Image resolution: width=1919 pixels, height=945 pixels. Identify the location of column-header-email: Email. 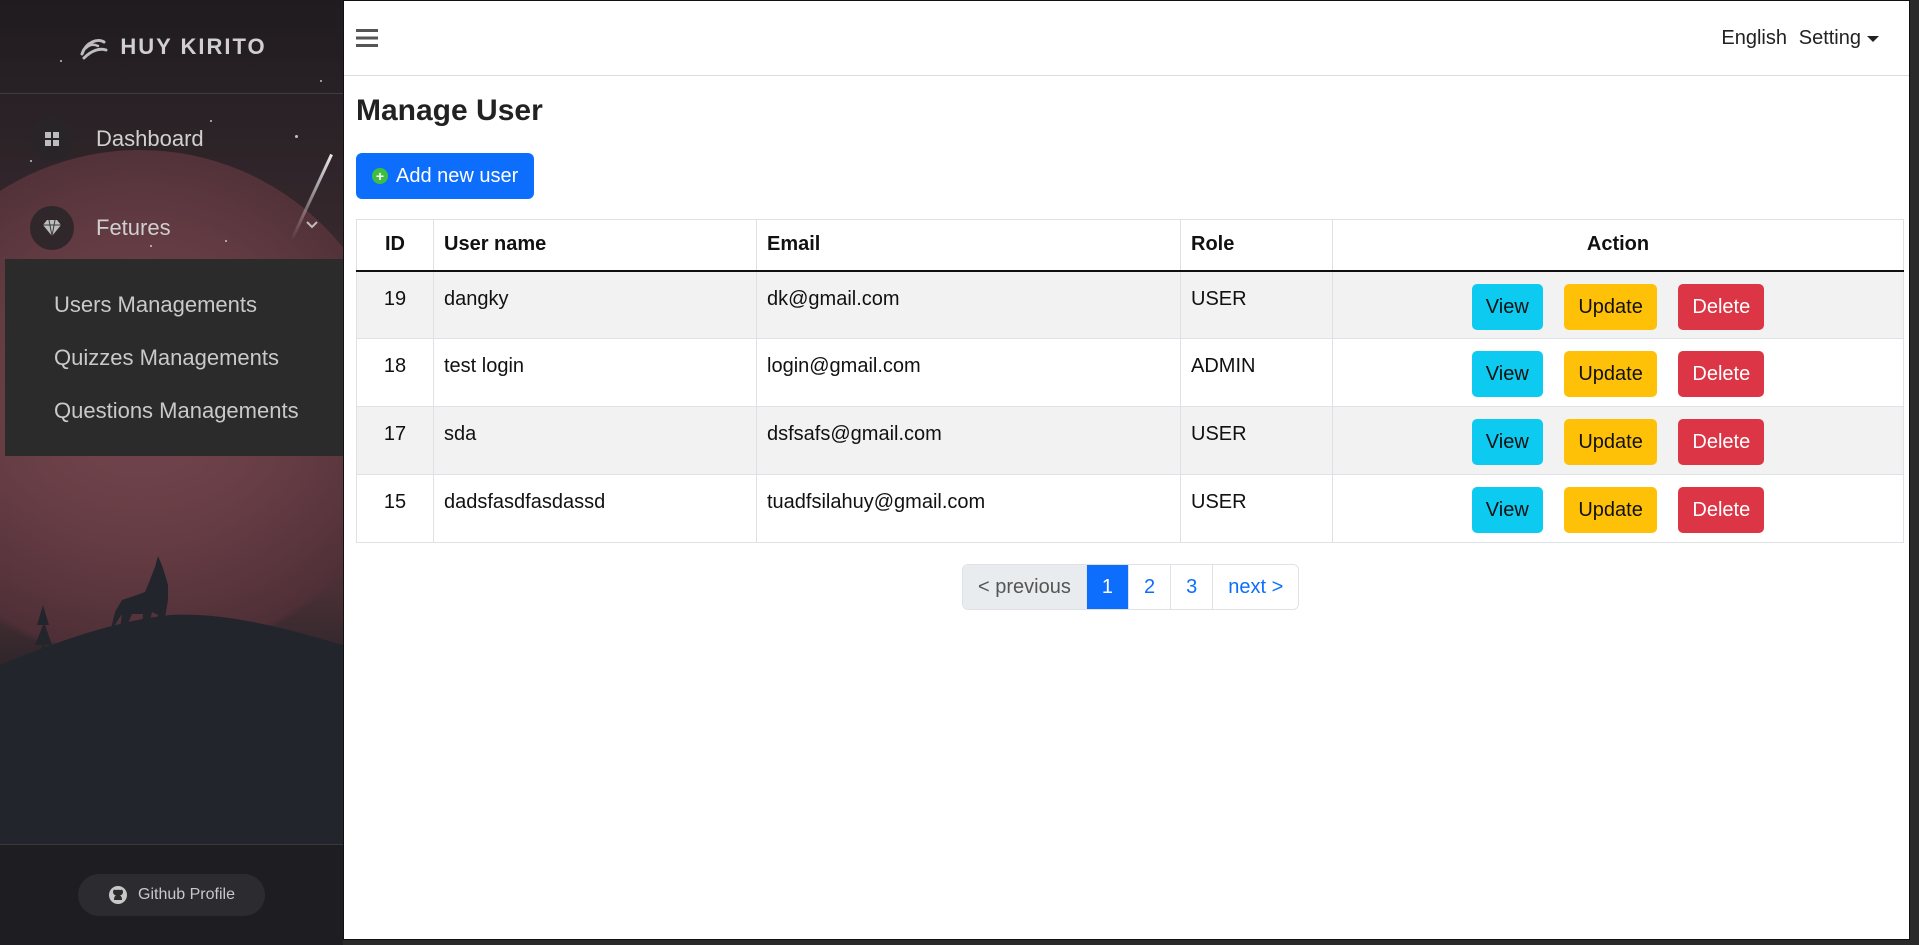
(968, 245).